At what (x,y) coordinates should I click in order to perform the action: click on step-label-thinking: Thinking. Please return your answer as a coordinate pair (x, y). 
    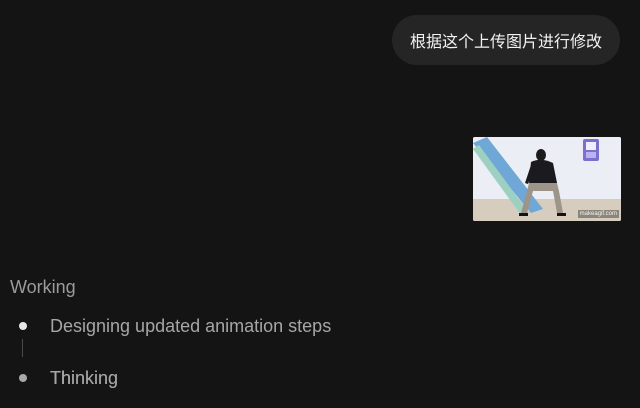
    Looking at the image, I should click on (84, 378).